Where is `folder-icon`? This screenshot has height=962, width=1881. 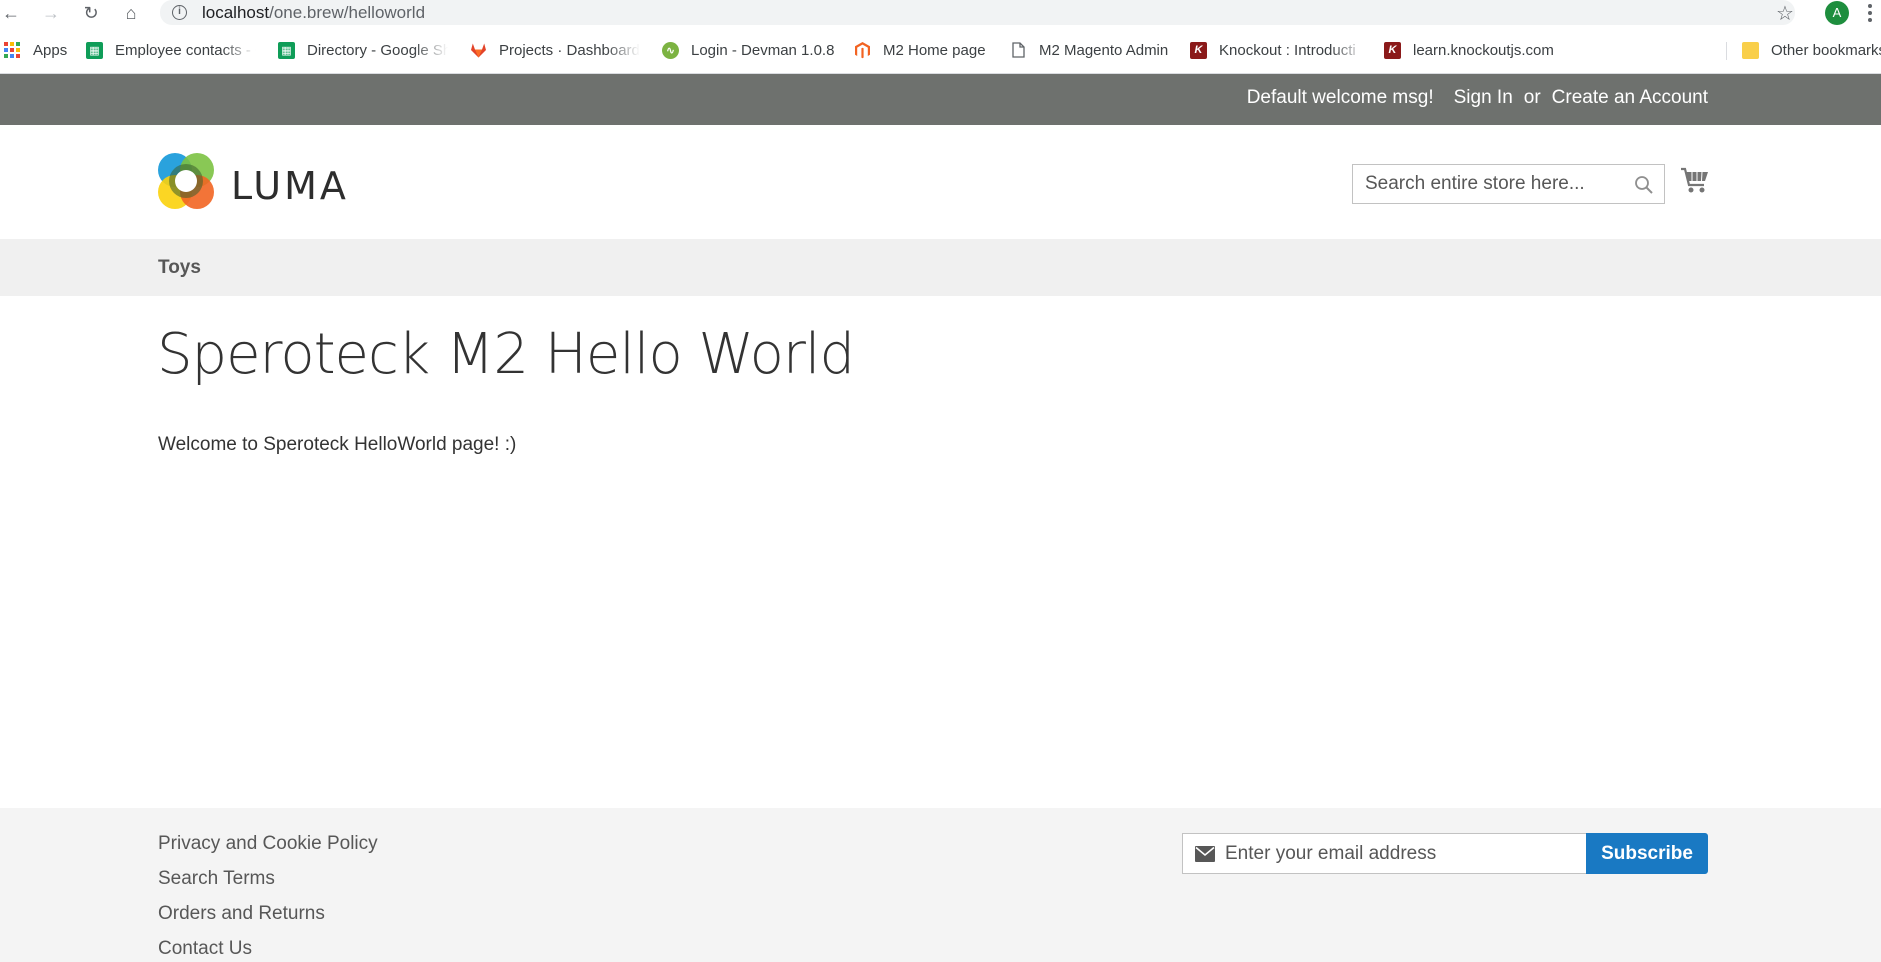 folder-icon is located at coordinates (1750, 50).